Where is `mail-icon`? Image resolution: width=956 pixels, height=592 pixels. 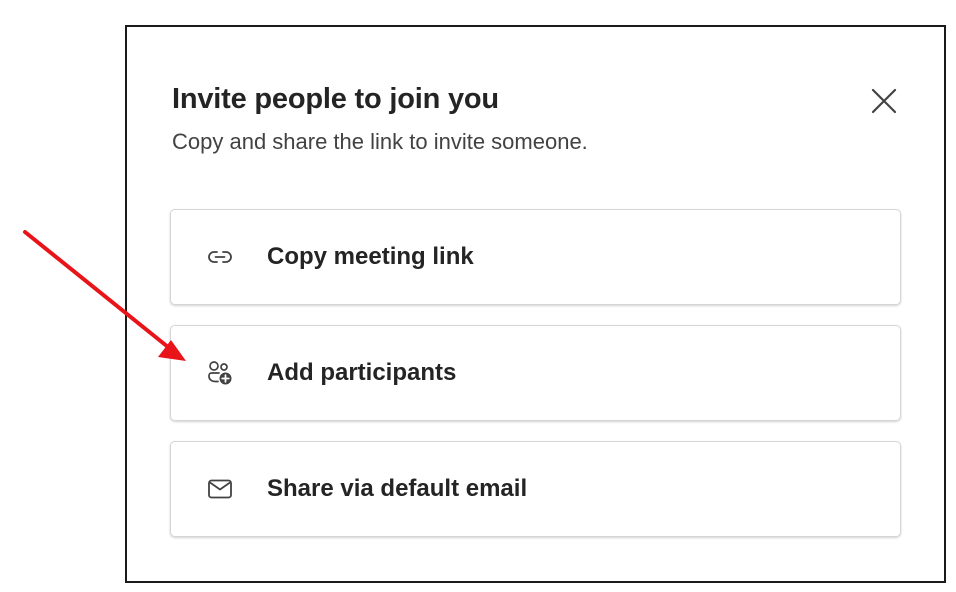 mail-icon is located at coordinates (220, 489).